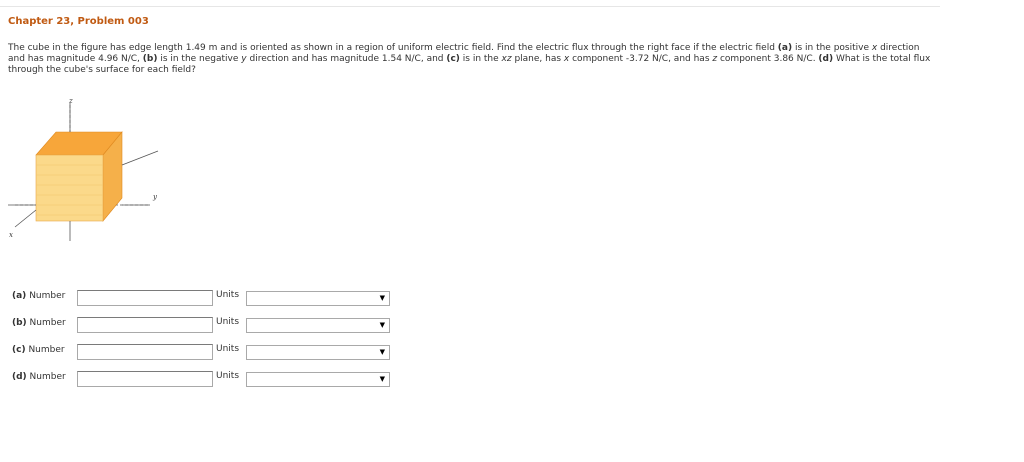 Image resolution: width=1024 pixels, height=462 pixels. Describe the element at coordinates (78, 21) in the screenshot. I see `page-title: Chapter 23, Problem 003` at that location.